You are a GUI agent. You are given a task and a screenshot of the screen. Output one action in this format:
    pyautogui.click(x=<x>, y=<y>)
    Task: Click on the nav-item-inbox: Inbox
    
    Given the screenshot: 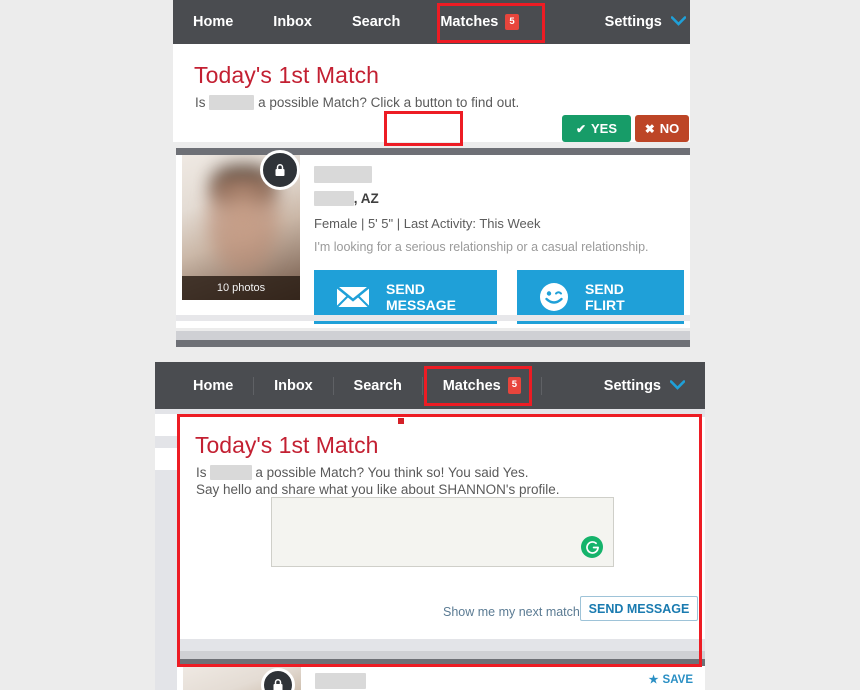 What is the action you would take?
    pyautogui.click(x=292, y=22)
    